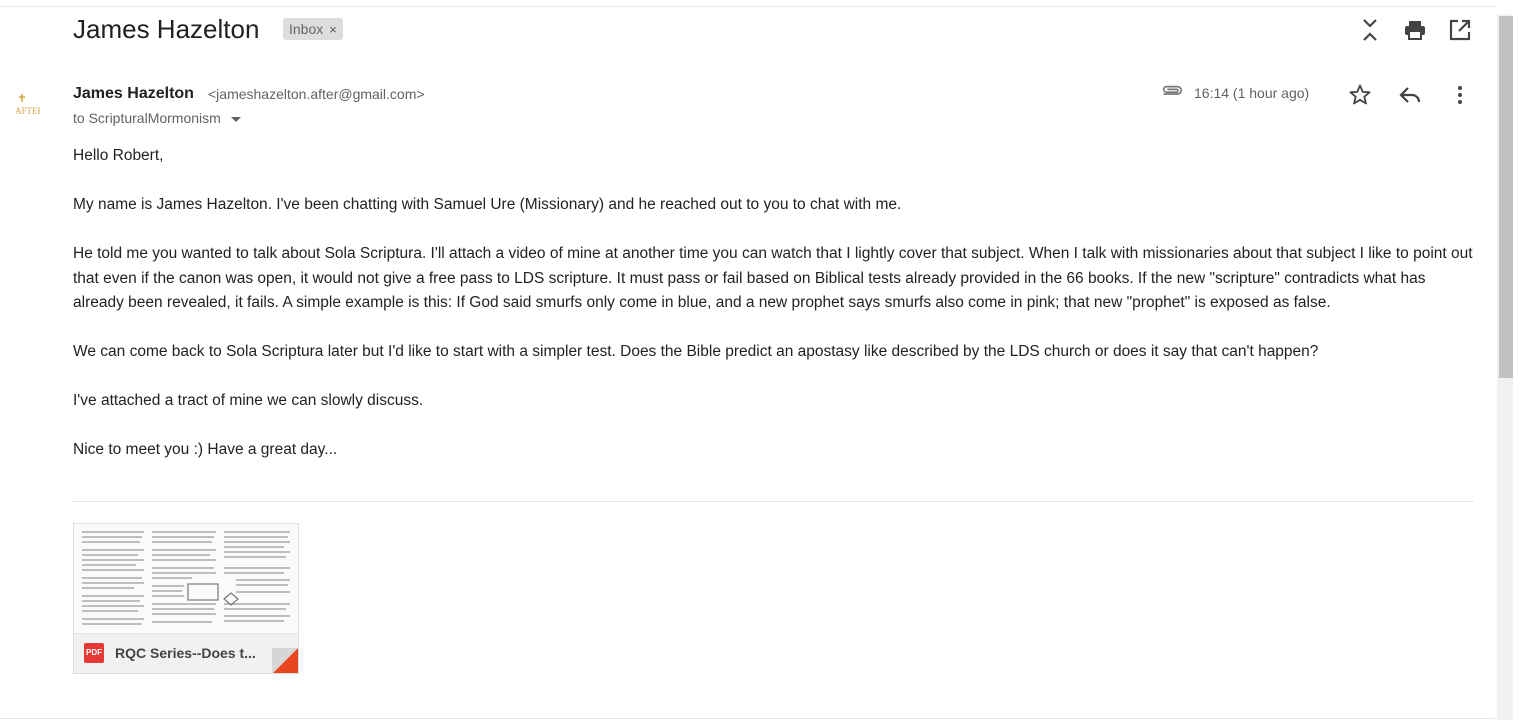 The image size is (1528, 720). I want to click on recipient-text: to ScripturalMormonism, so click(147, 118).